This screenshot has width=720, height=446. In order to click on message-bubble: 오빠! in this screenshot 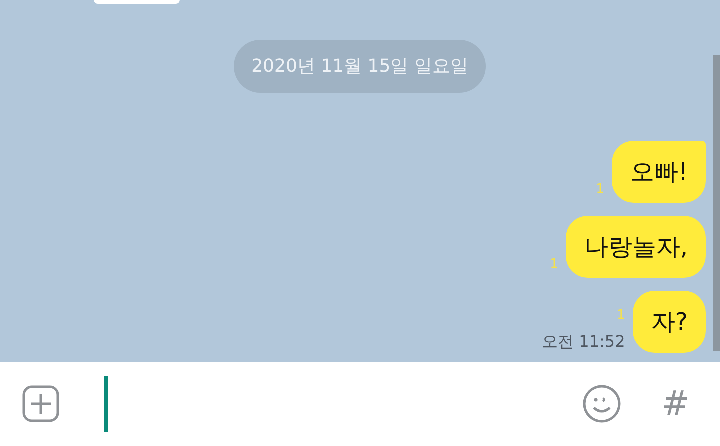, I will do `click(659, 172)`.